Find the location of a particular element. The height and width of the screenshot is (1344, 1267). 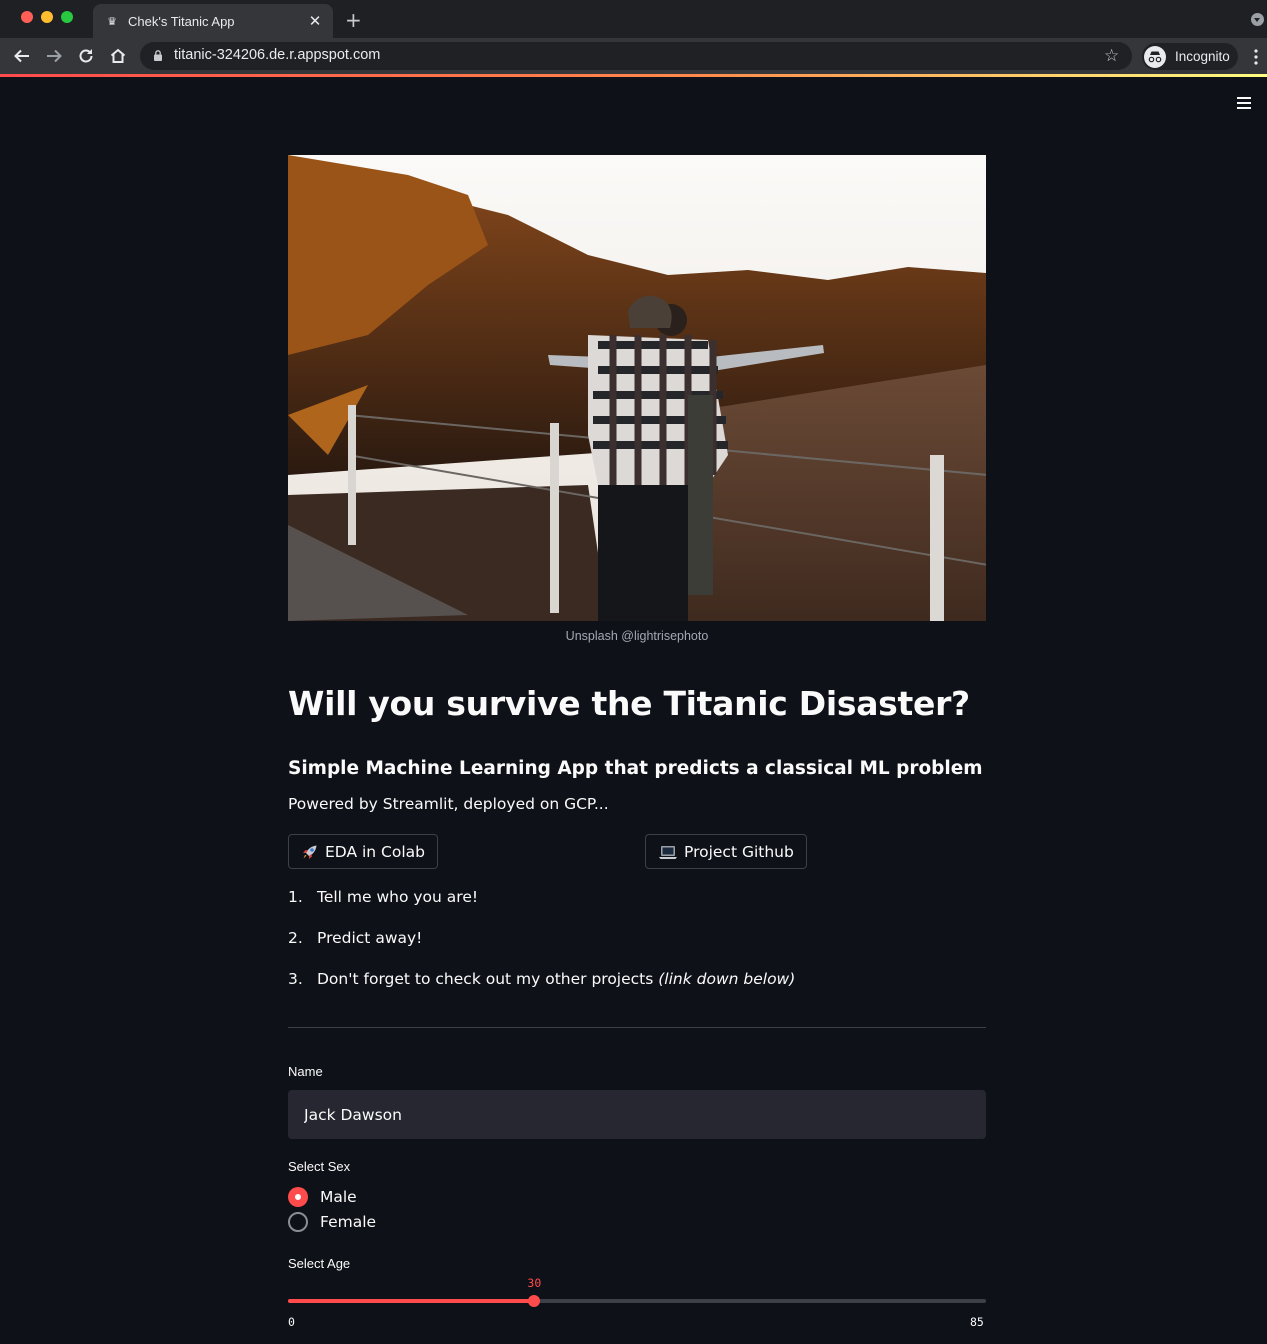

browser-tab-bar: ♛ Chek's Titanic App ✕ + is located at coordinates (633, 19).